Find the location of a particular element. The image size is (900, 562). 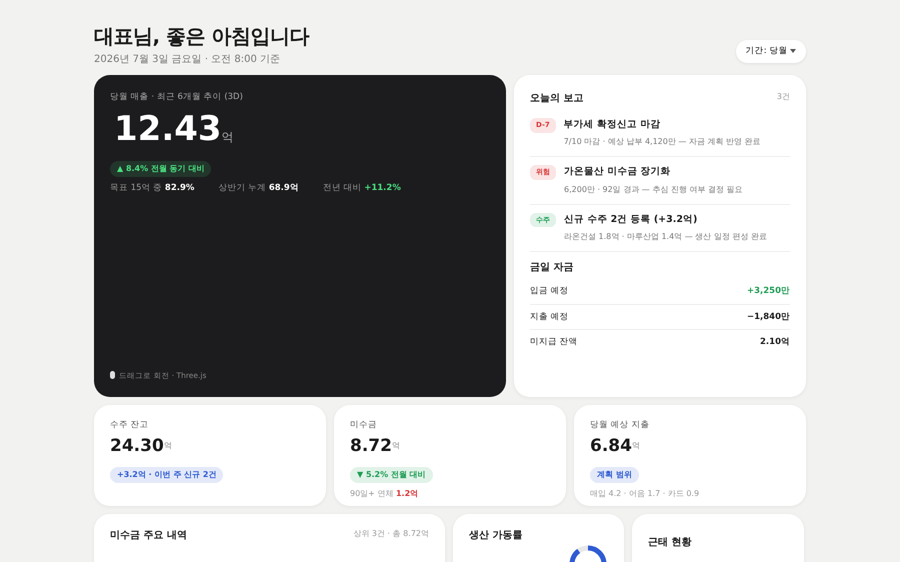

kpi-value: 8.72 is located at coordinates (371, 446).